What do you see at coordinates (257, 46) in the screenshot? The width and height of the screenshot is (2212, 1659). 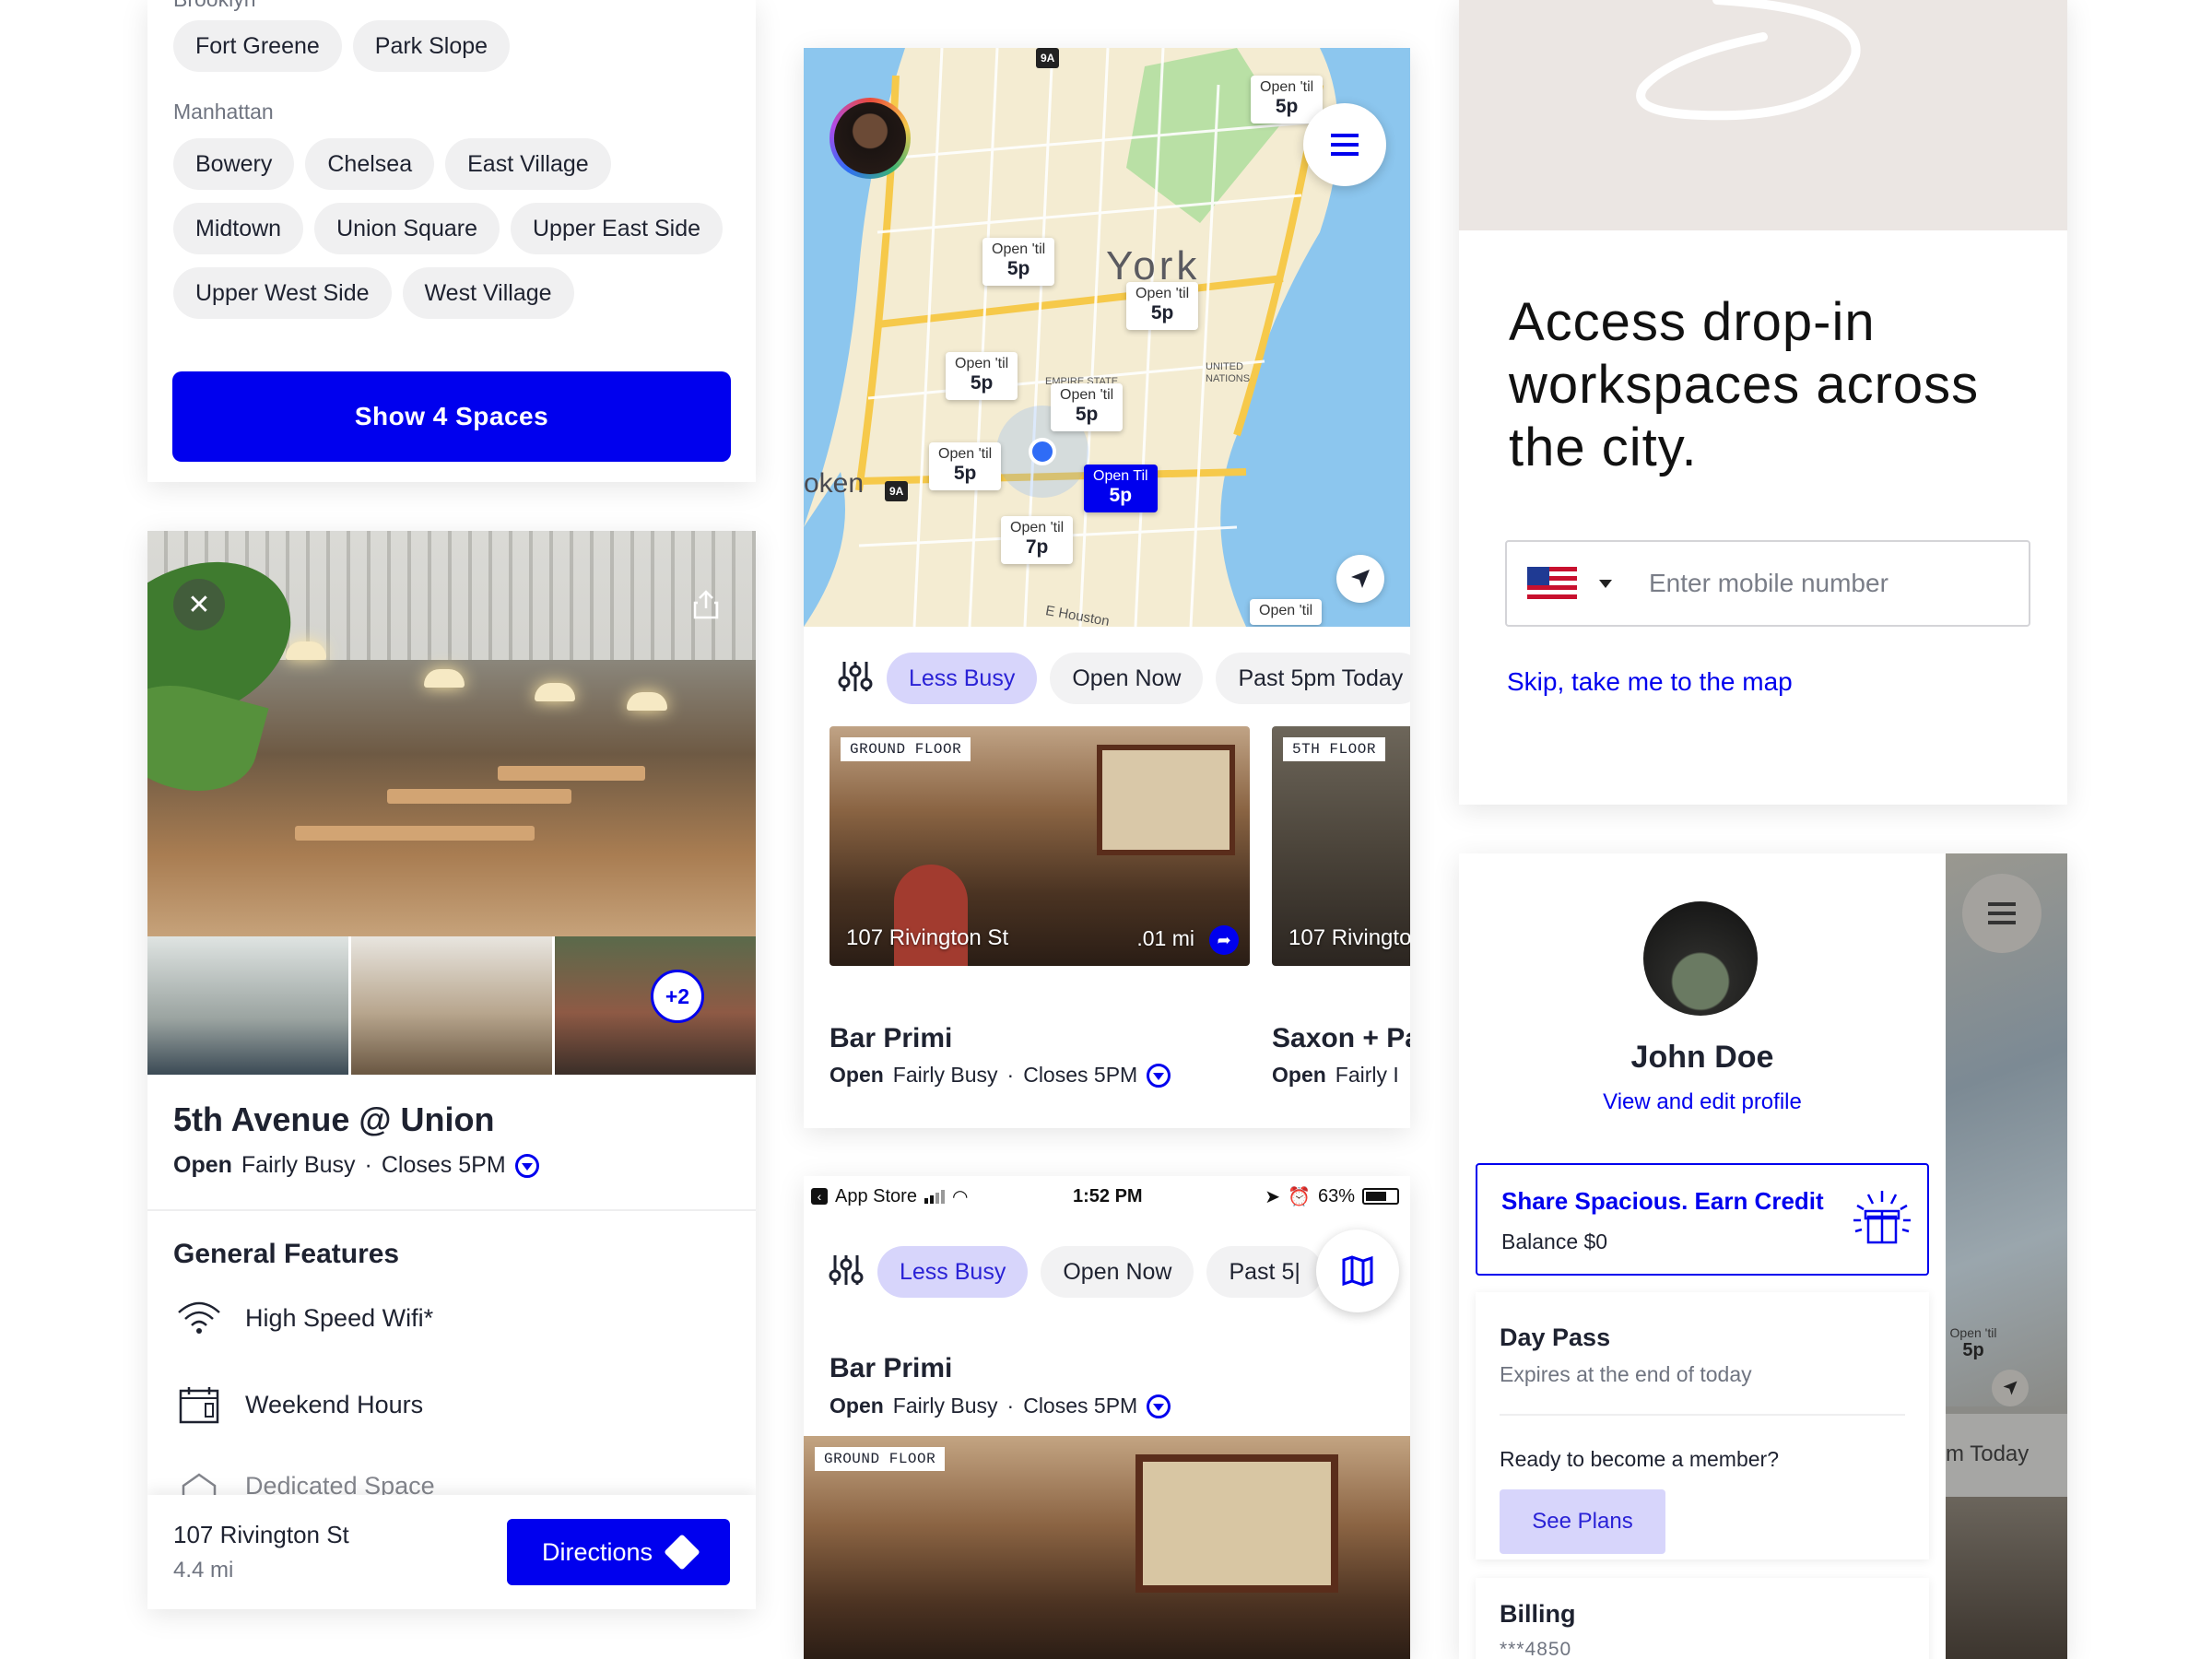 I see `chip-fort-greene: Fort Greene` at bounding box center [257, 46].